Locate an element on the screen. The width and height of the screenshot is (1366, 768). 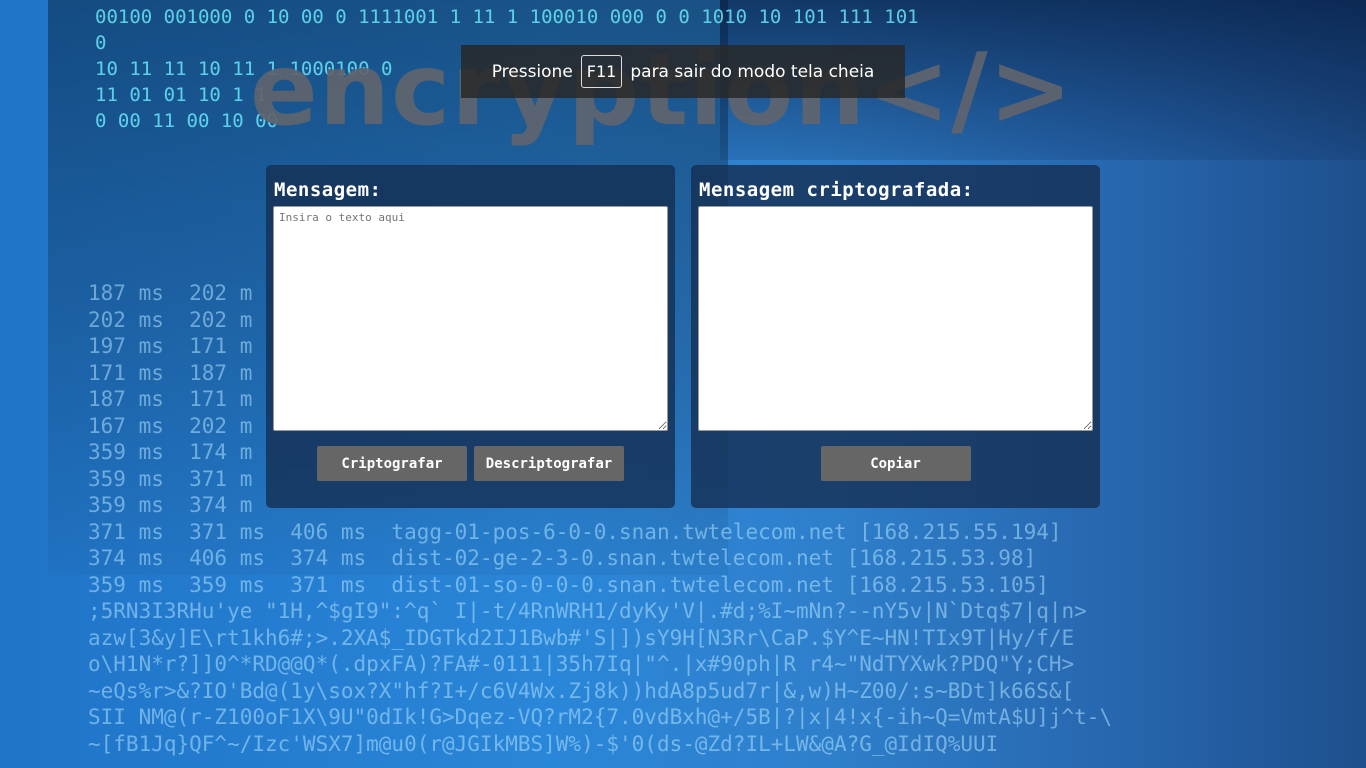
output-button-row: Copiar is located at coordinates (895, 463).